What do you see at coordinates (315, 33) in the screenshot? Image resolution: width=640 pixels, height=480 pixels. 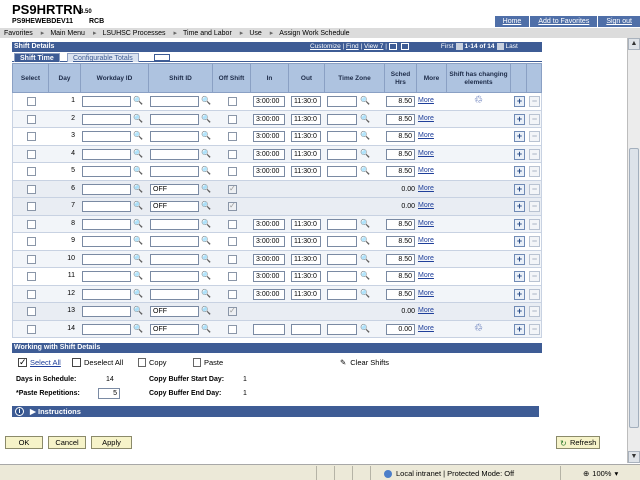 I see `nav-assign-work-schedule: Assign Work Schedule` at bounding box center [315, 33].